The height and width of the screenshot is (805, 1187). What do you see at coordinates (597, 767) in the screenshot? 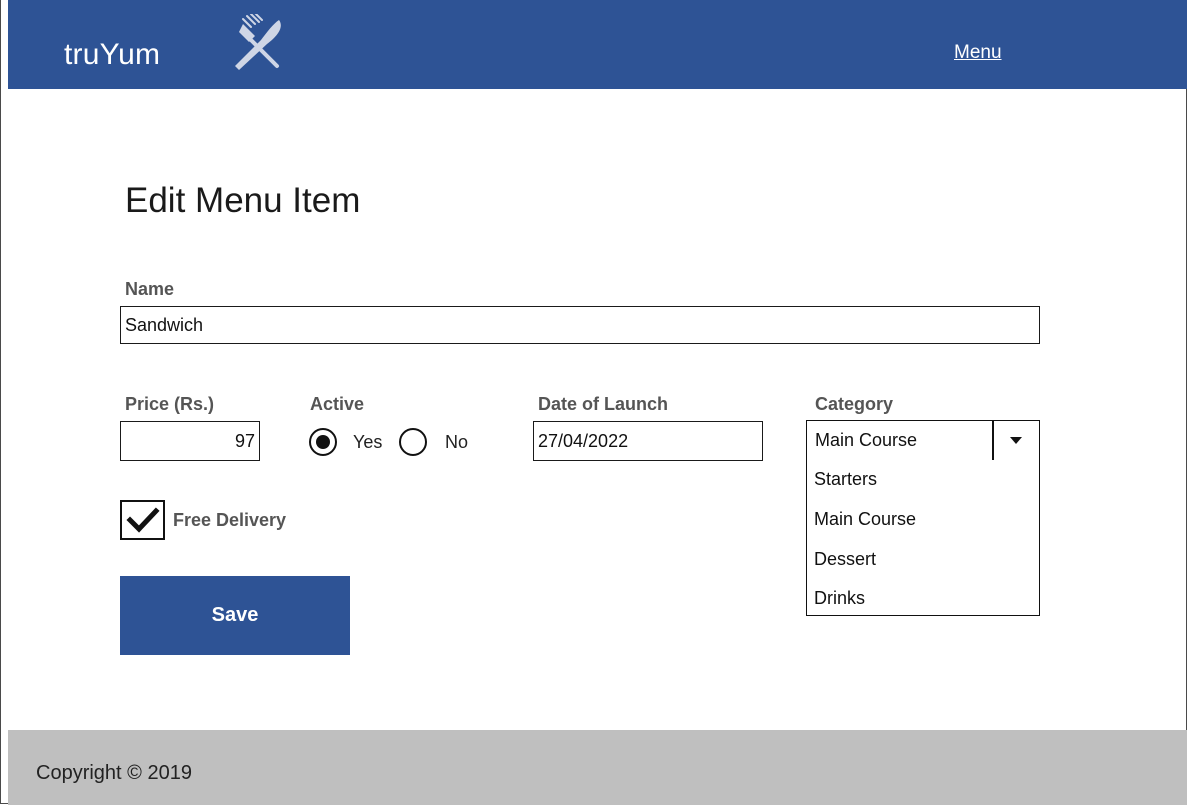
I see `footer-bar: Copyright © 2019` at bounding box center [597, 767].